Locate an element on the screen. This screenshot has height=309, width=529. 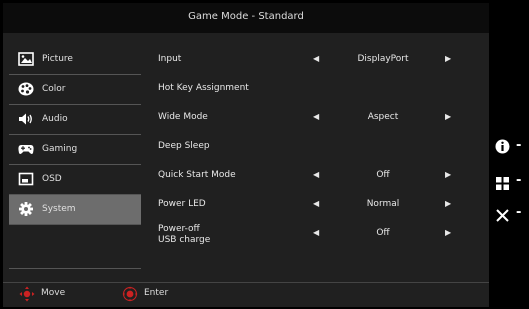
sidebar-item-label: Picture is located at coordinates (57, 59).